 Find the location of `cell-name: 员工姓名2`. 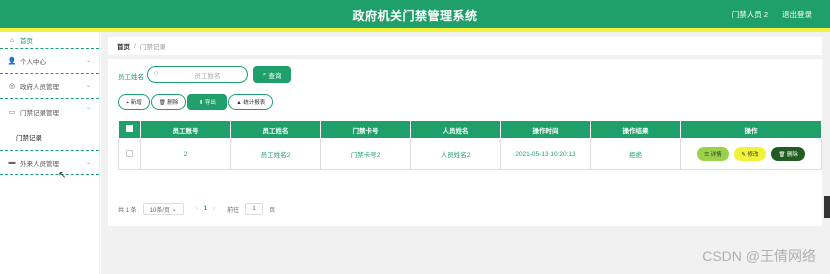

cell-name: 员工姓名2 is located at coordinates (275, 154).